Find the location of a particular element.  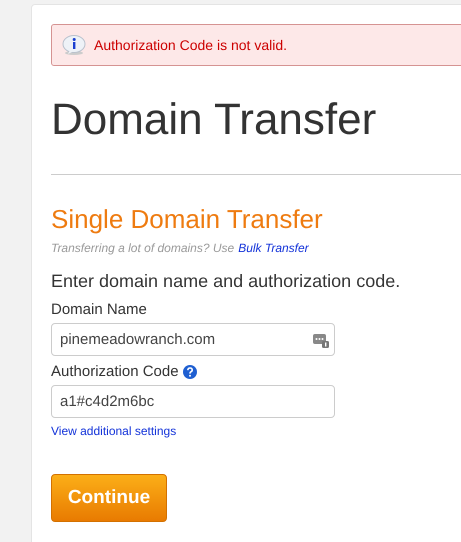

field-label: Authorization Code is located at coordinates (115, 372).